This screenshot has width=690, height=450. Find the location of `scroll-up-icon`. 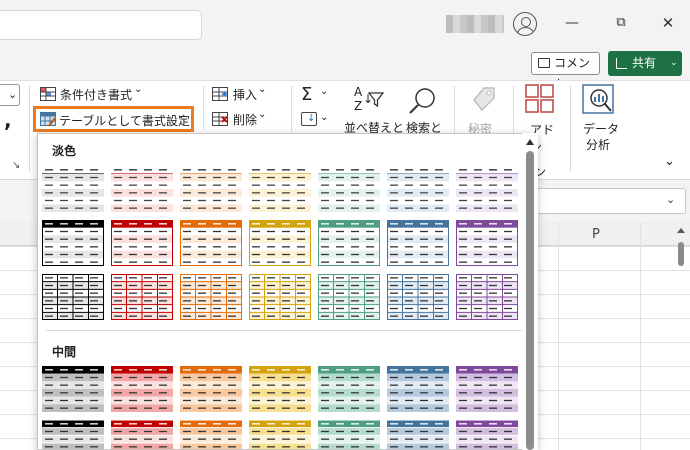

scroll-up-icon is located at coordinates (681, 230).